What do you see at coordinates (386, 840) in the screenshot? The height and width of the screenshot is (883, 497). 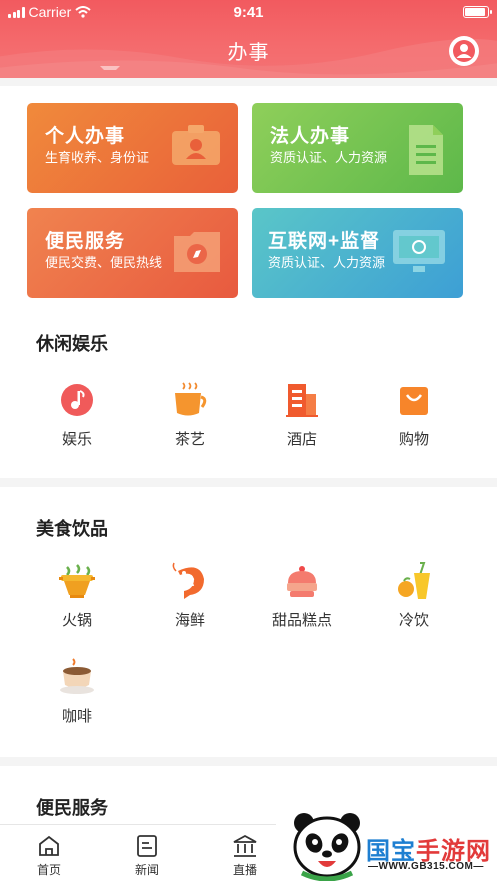 I see `watermark: 国宝手游网 —WWW.GB315.COM—` at bounding box center [386, 840].